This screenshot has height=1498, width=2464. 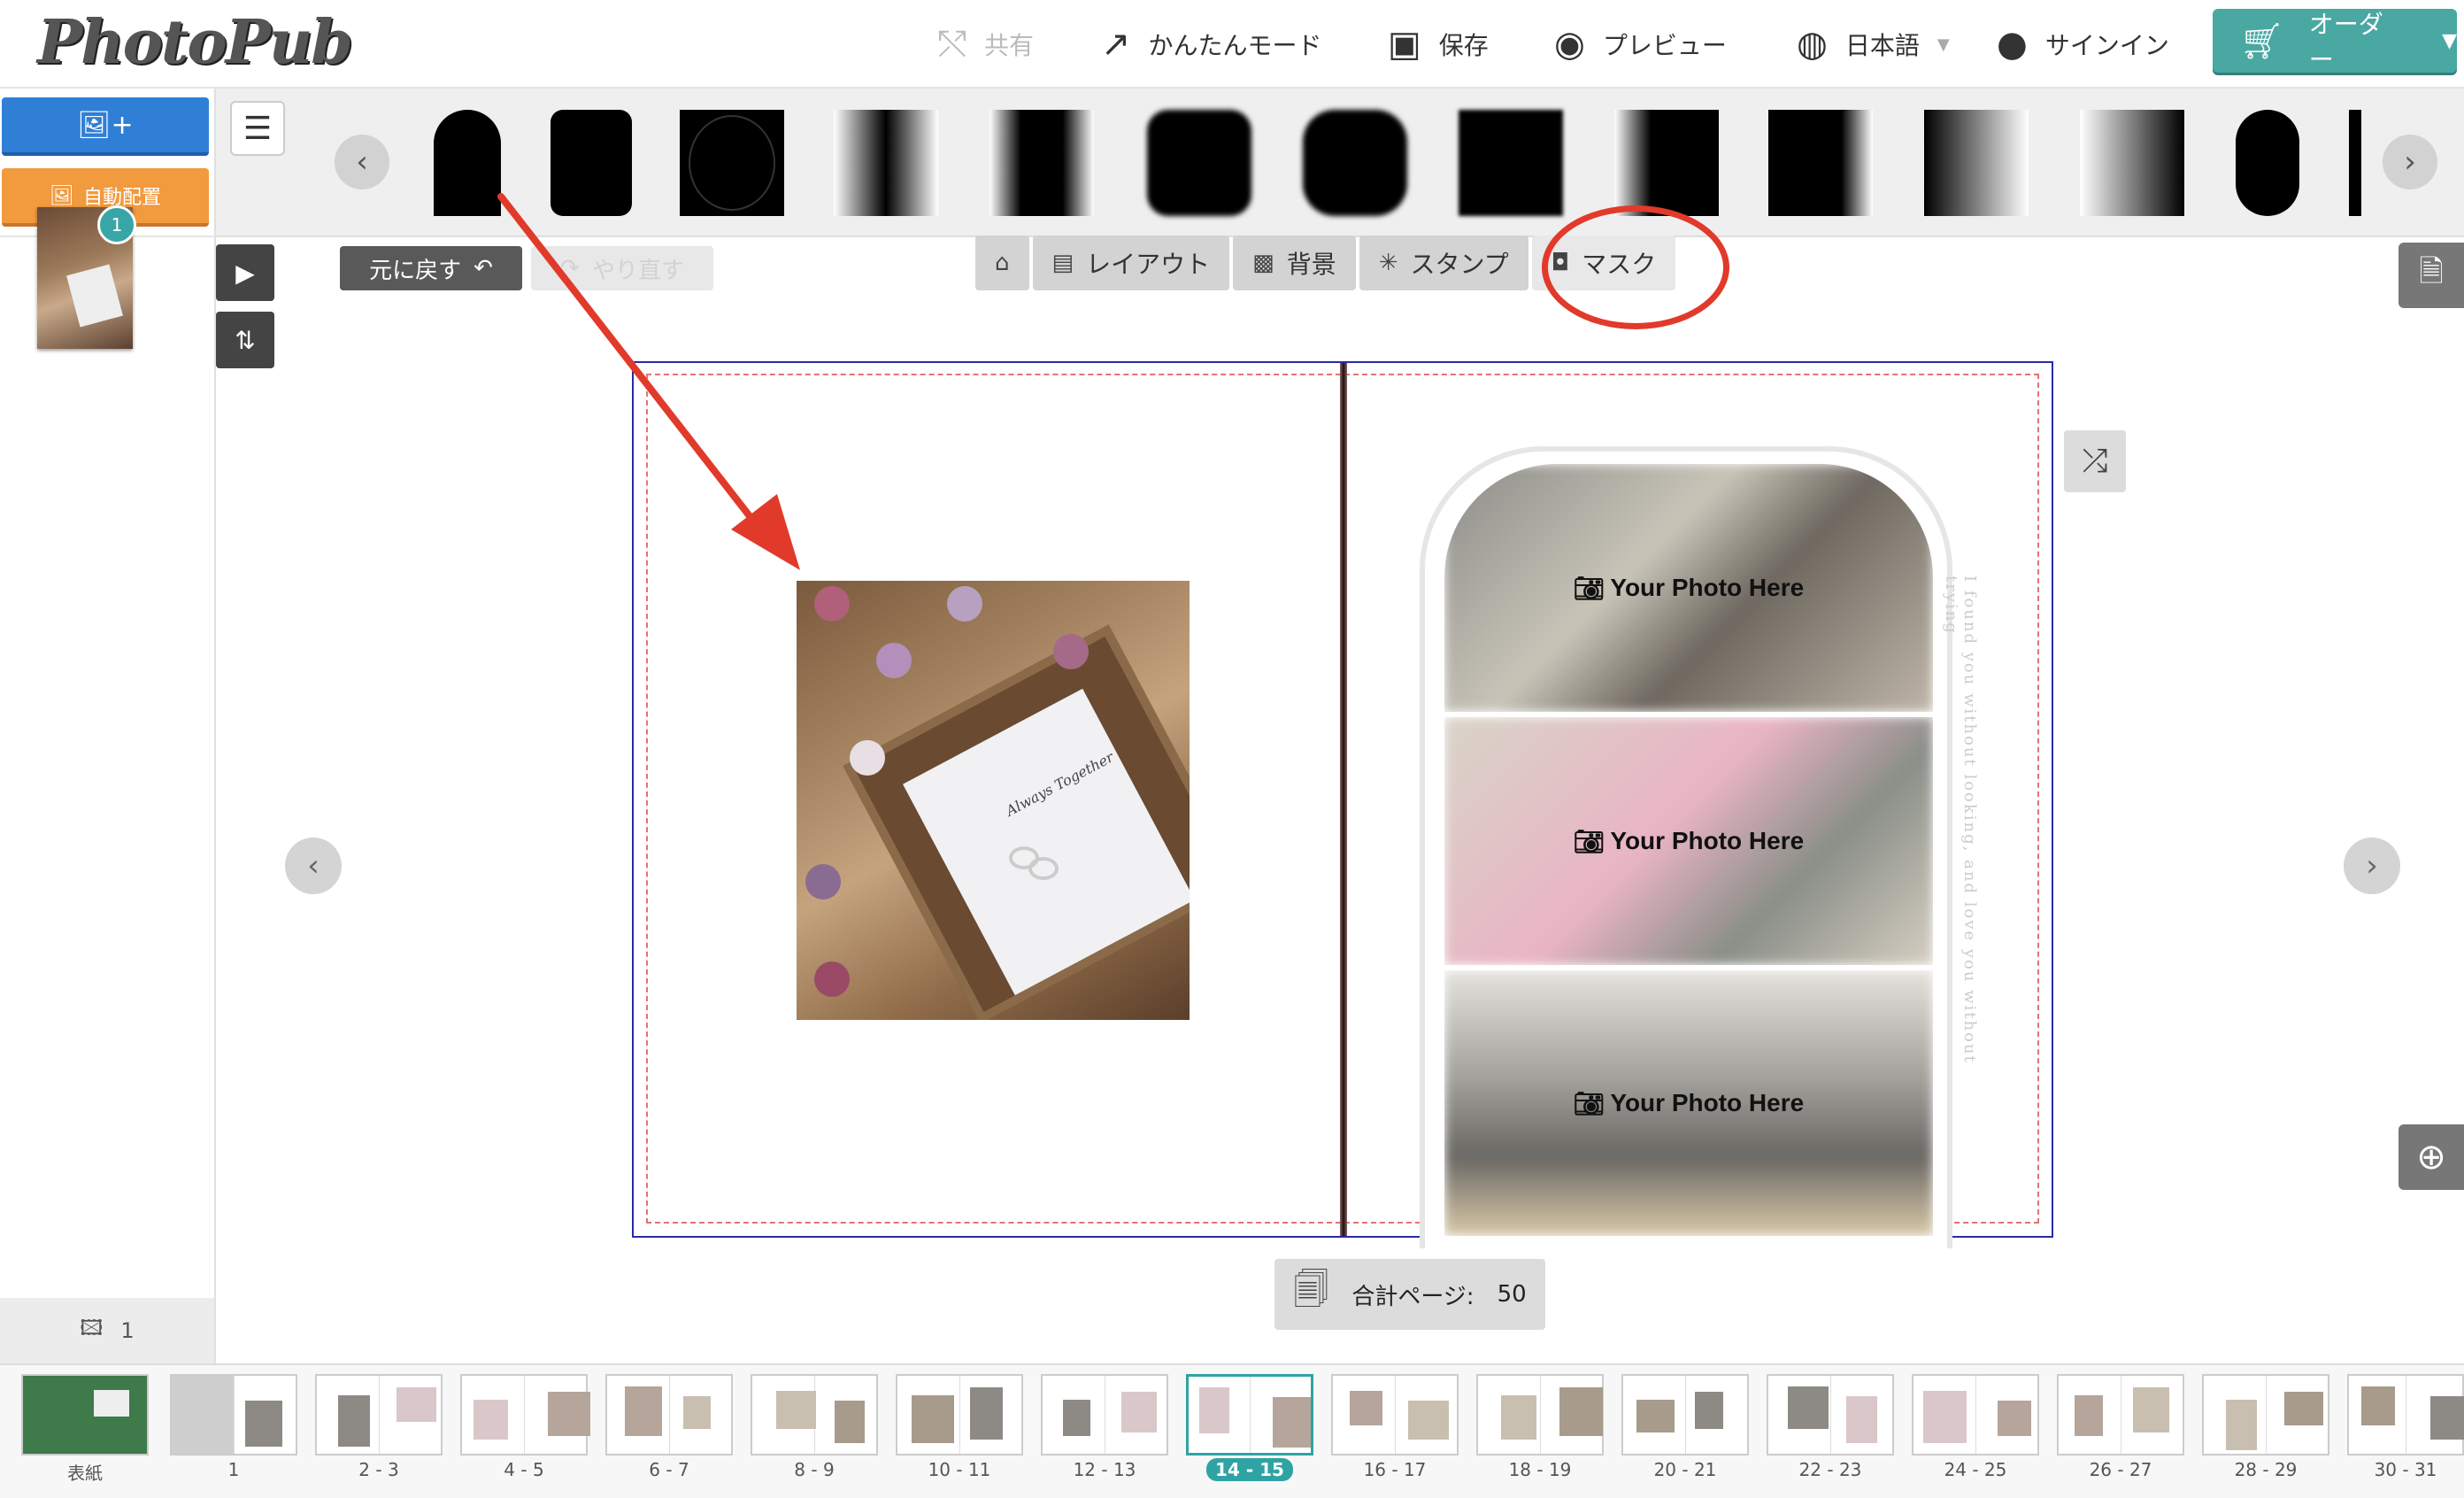 I want to click on expand-sidebar-button: ▶, so click(x=245, y=272).